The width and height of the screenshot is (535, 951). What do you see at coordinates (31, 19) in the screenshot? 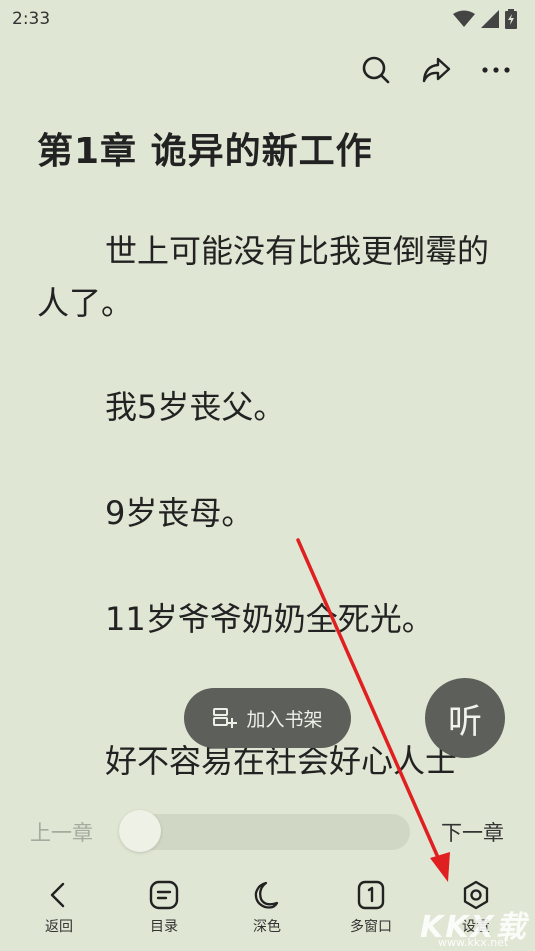
I see `status-time: 2:33` at bounding box center [31, 19].